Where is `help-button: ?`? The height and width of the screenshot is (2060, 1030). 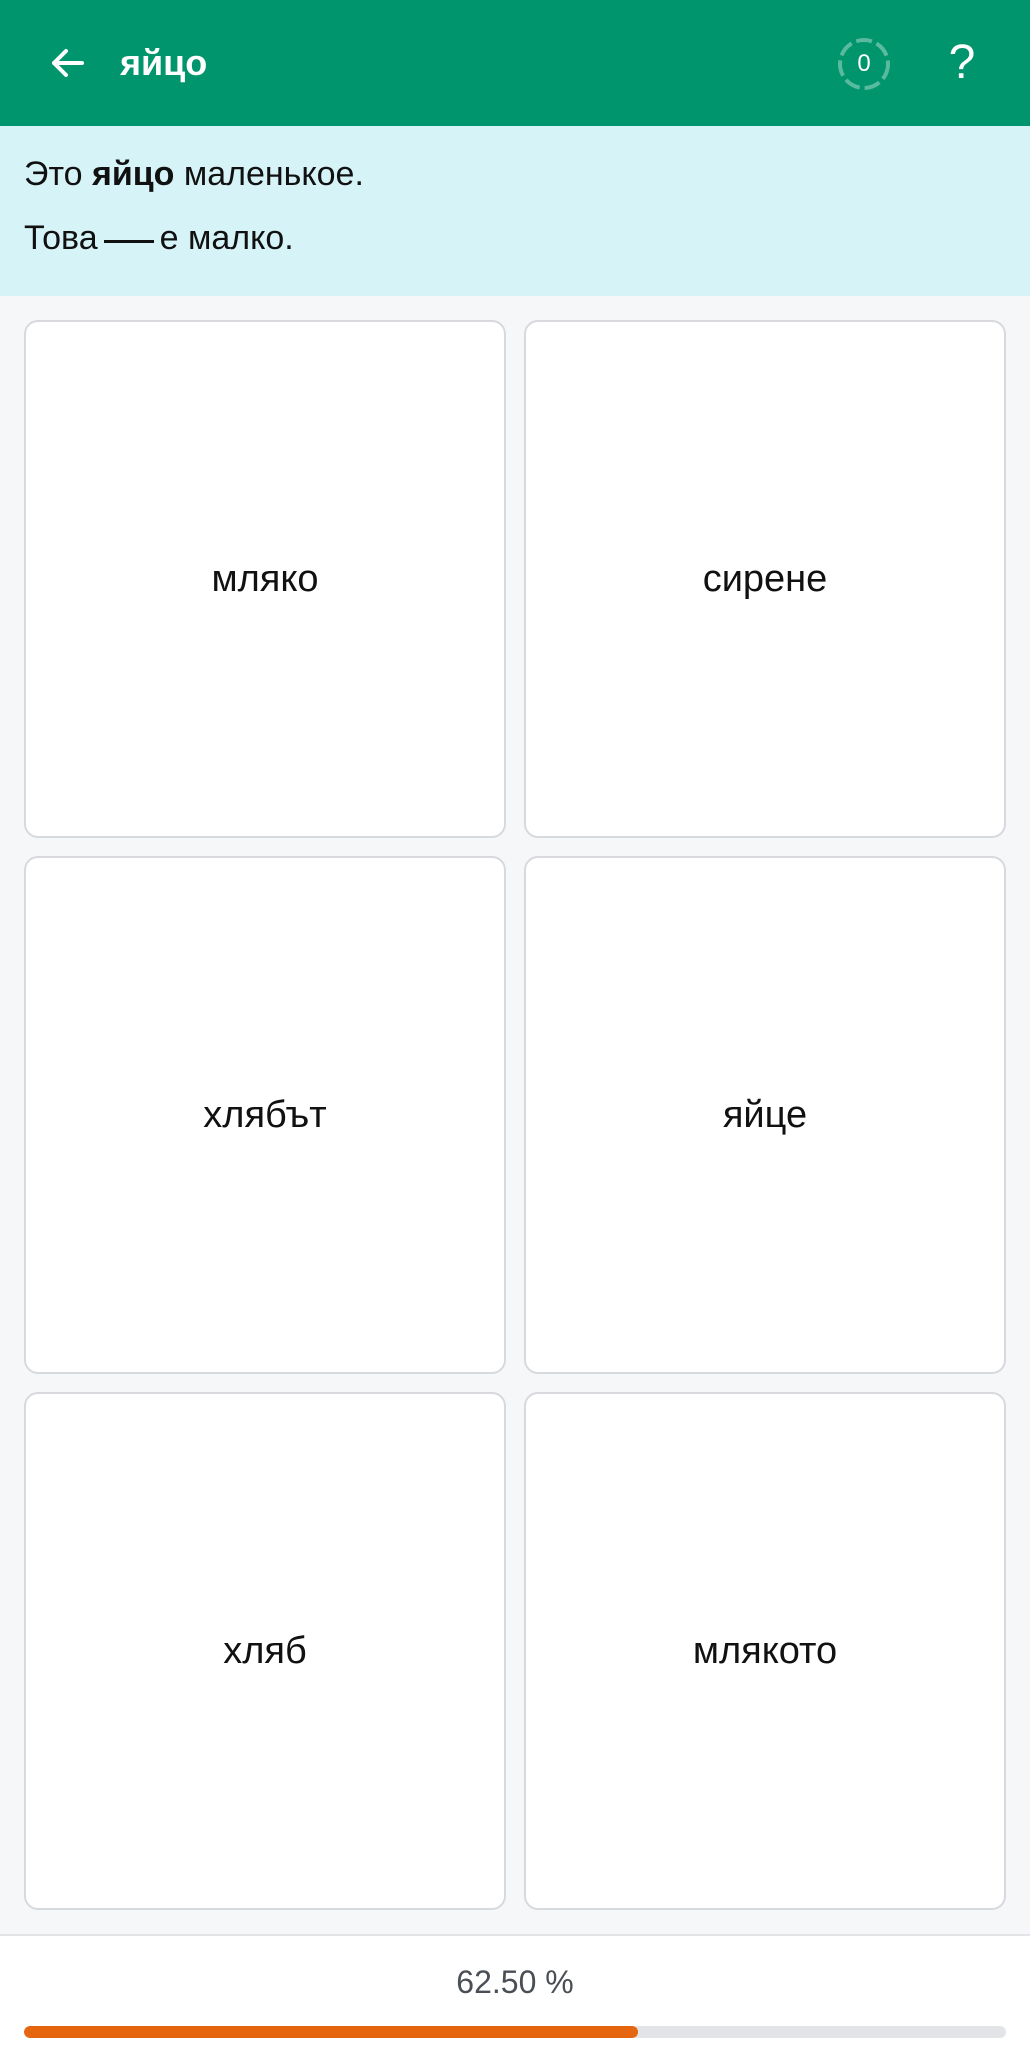
help-button: ? is located at coordinates (962, 63).